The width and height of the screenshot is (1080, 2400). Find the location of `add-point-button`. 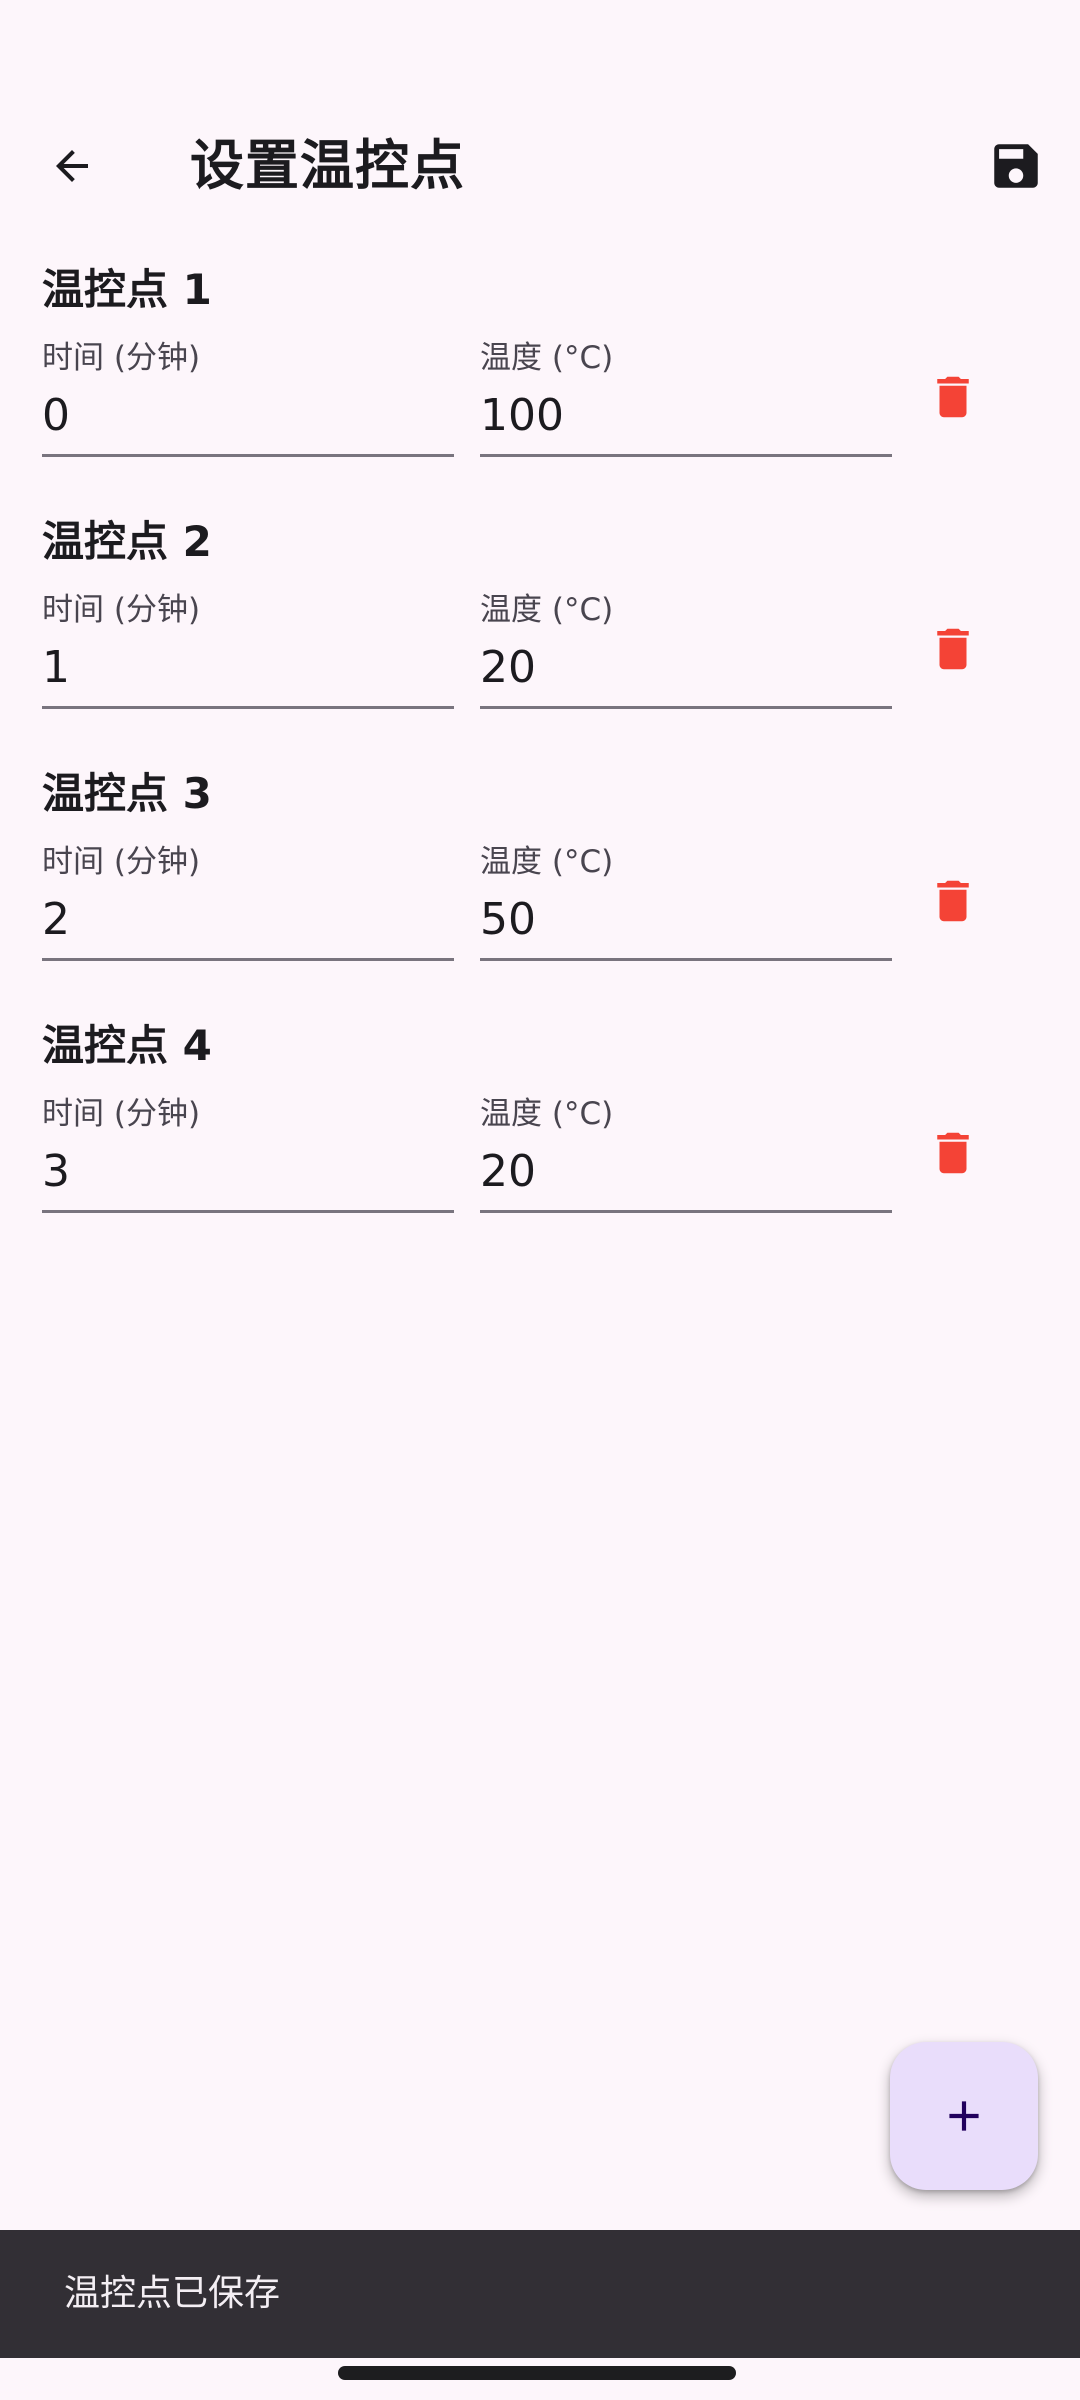

add-point-button is located at coordinates (964, 2116).